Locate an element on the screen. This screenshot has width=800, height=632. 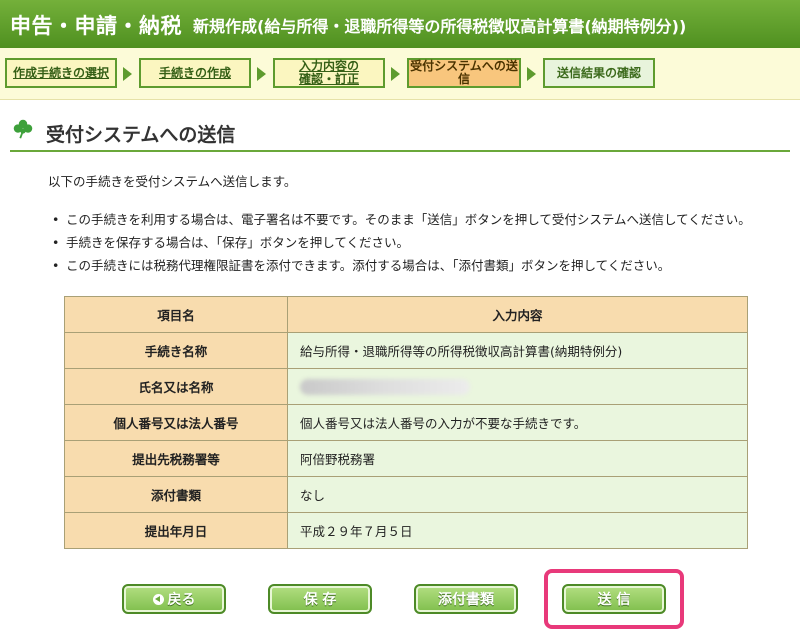
table-header-row: 項目名 入力内容 is located at coordinates (406, 314).